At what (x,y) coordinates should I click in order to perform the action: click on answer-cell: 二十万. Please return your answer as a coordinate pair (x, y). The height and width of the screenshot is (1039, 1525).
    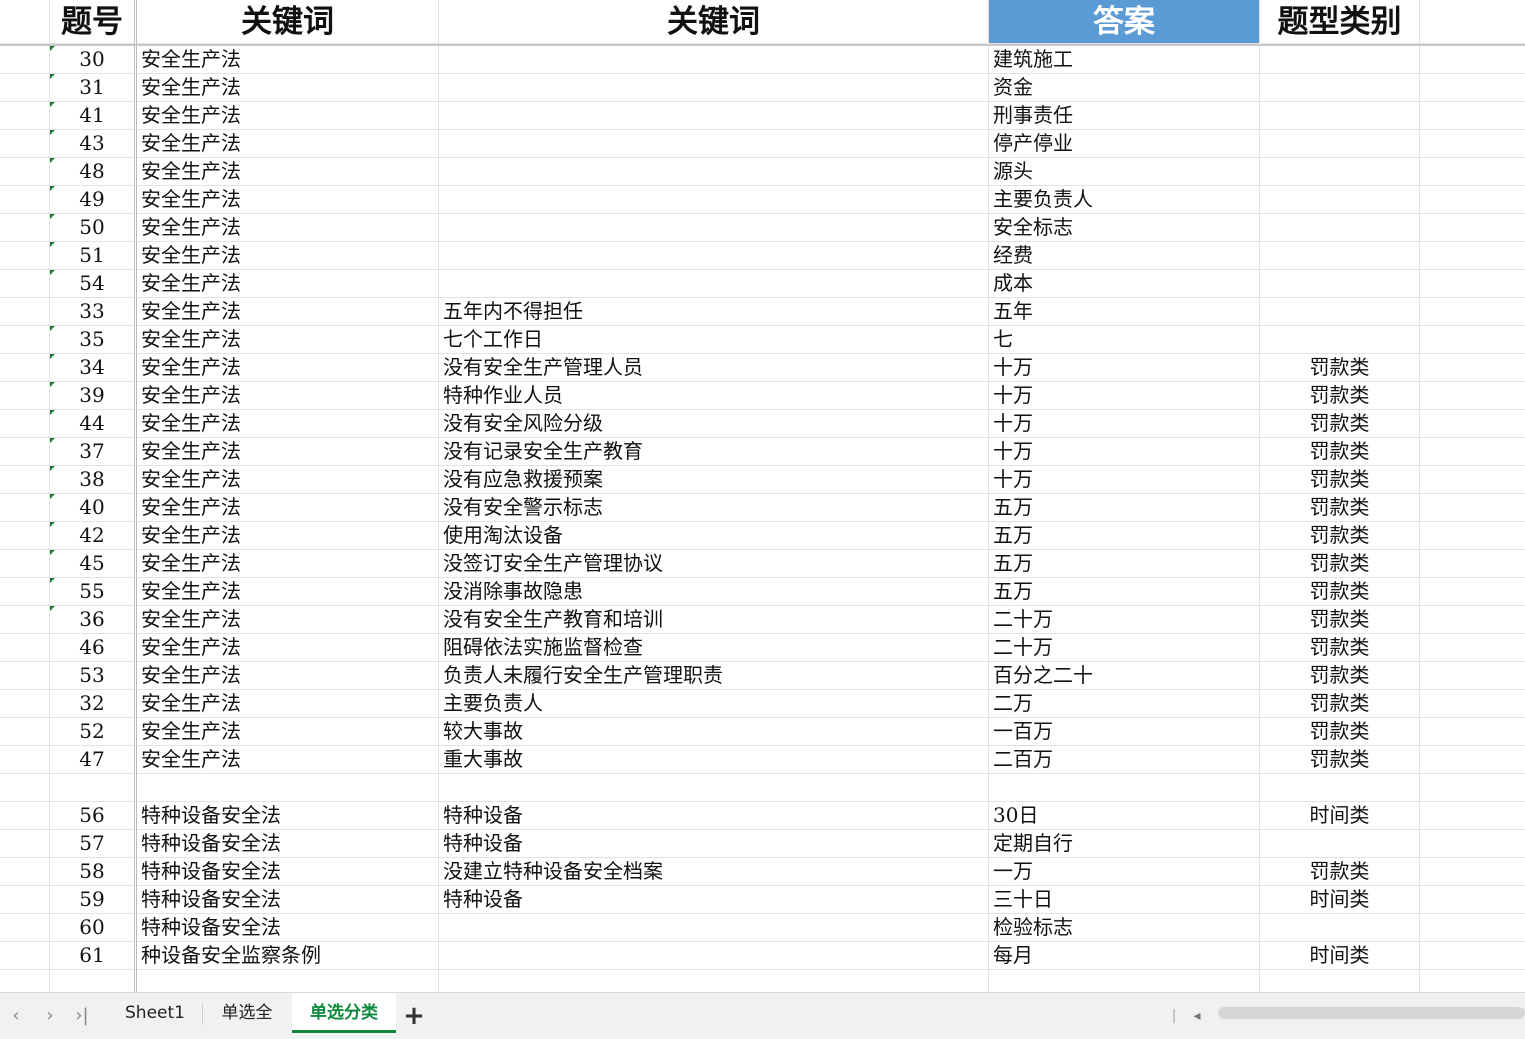
    Looking at the image, I should click on (1124, 648).